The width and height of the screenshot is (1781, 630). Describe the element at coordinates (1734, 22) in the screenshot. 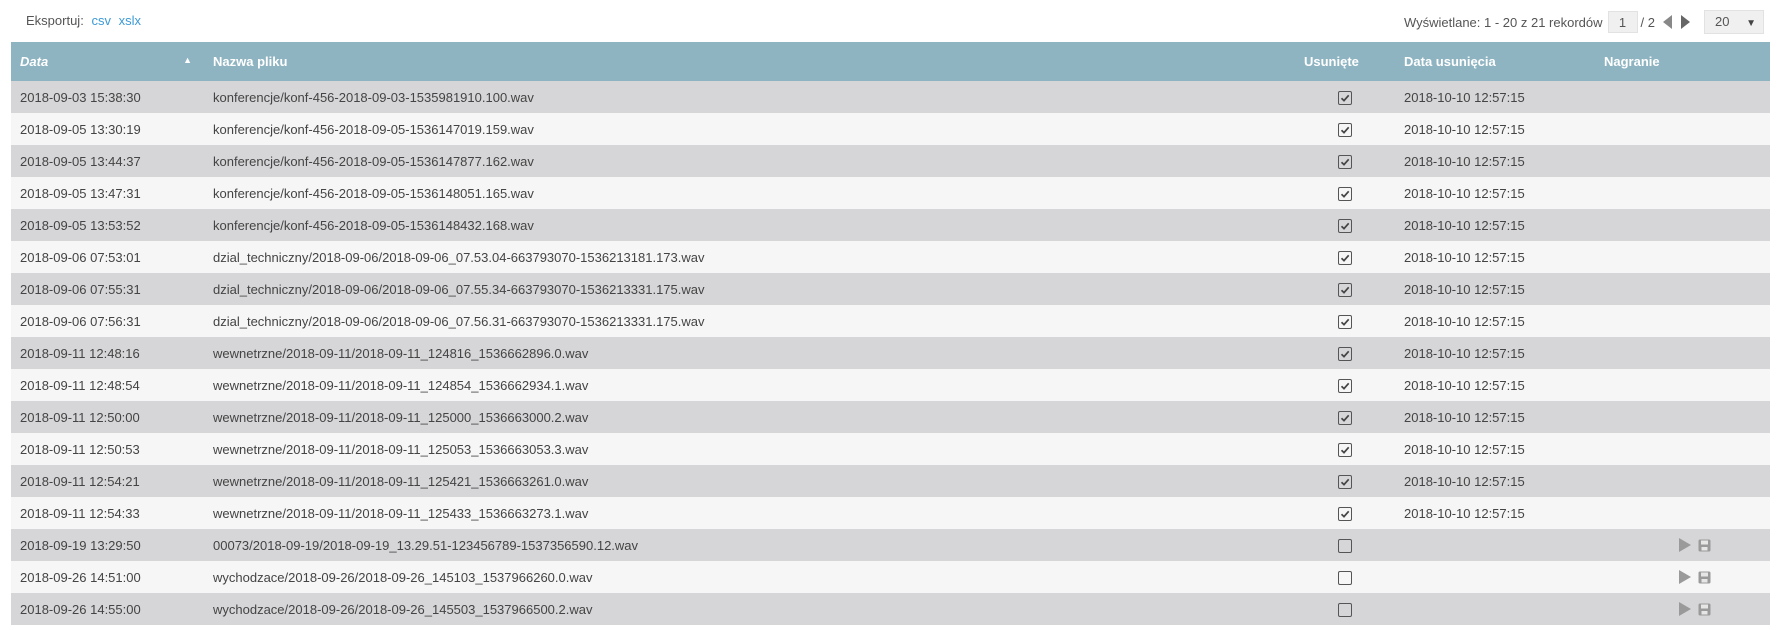

I see `page-size-select: 20 ▼` at that location.